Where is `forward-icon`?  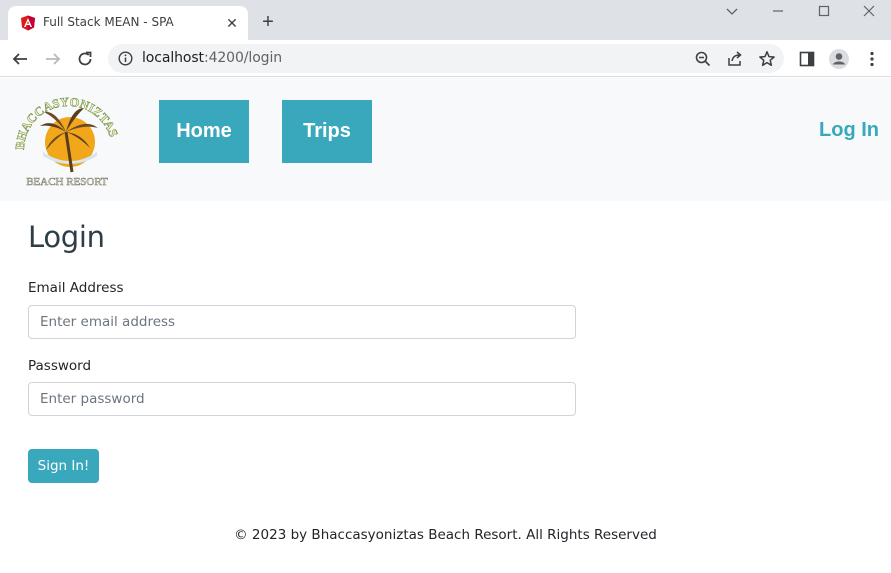 forward-icon is located at coordinates (53, 59).